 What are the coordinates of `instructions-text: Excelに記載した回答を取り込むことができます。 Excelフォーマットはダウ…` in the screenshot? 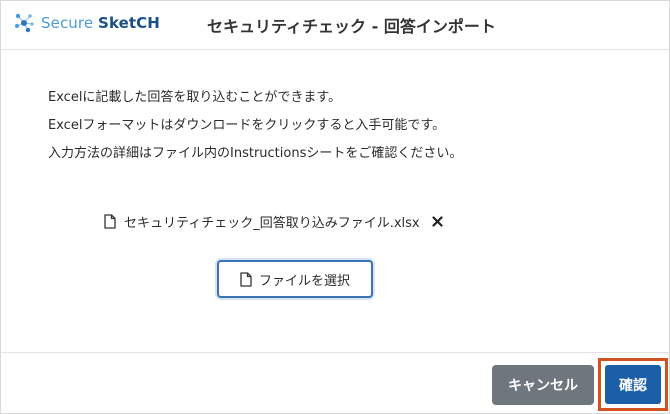 It's located at (255, 126).